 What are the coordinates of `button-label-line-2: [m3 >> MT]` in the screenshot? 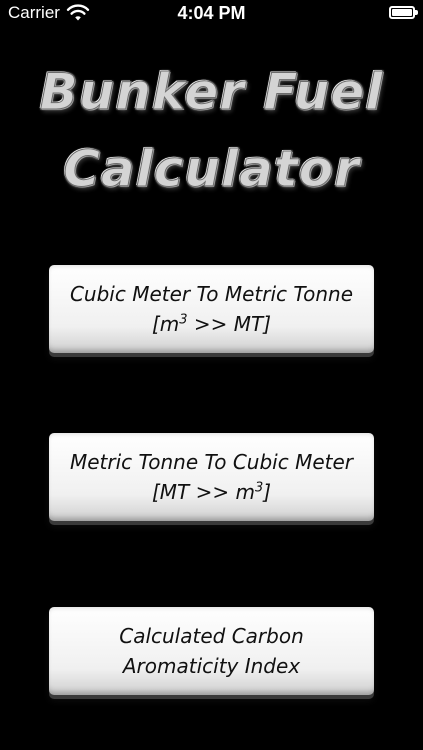 It's located at (211, 324).